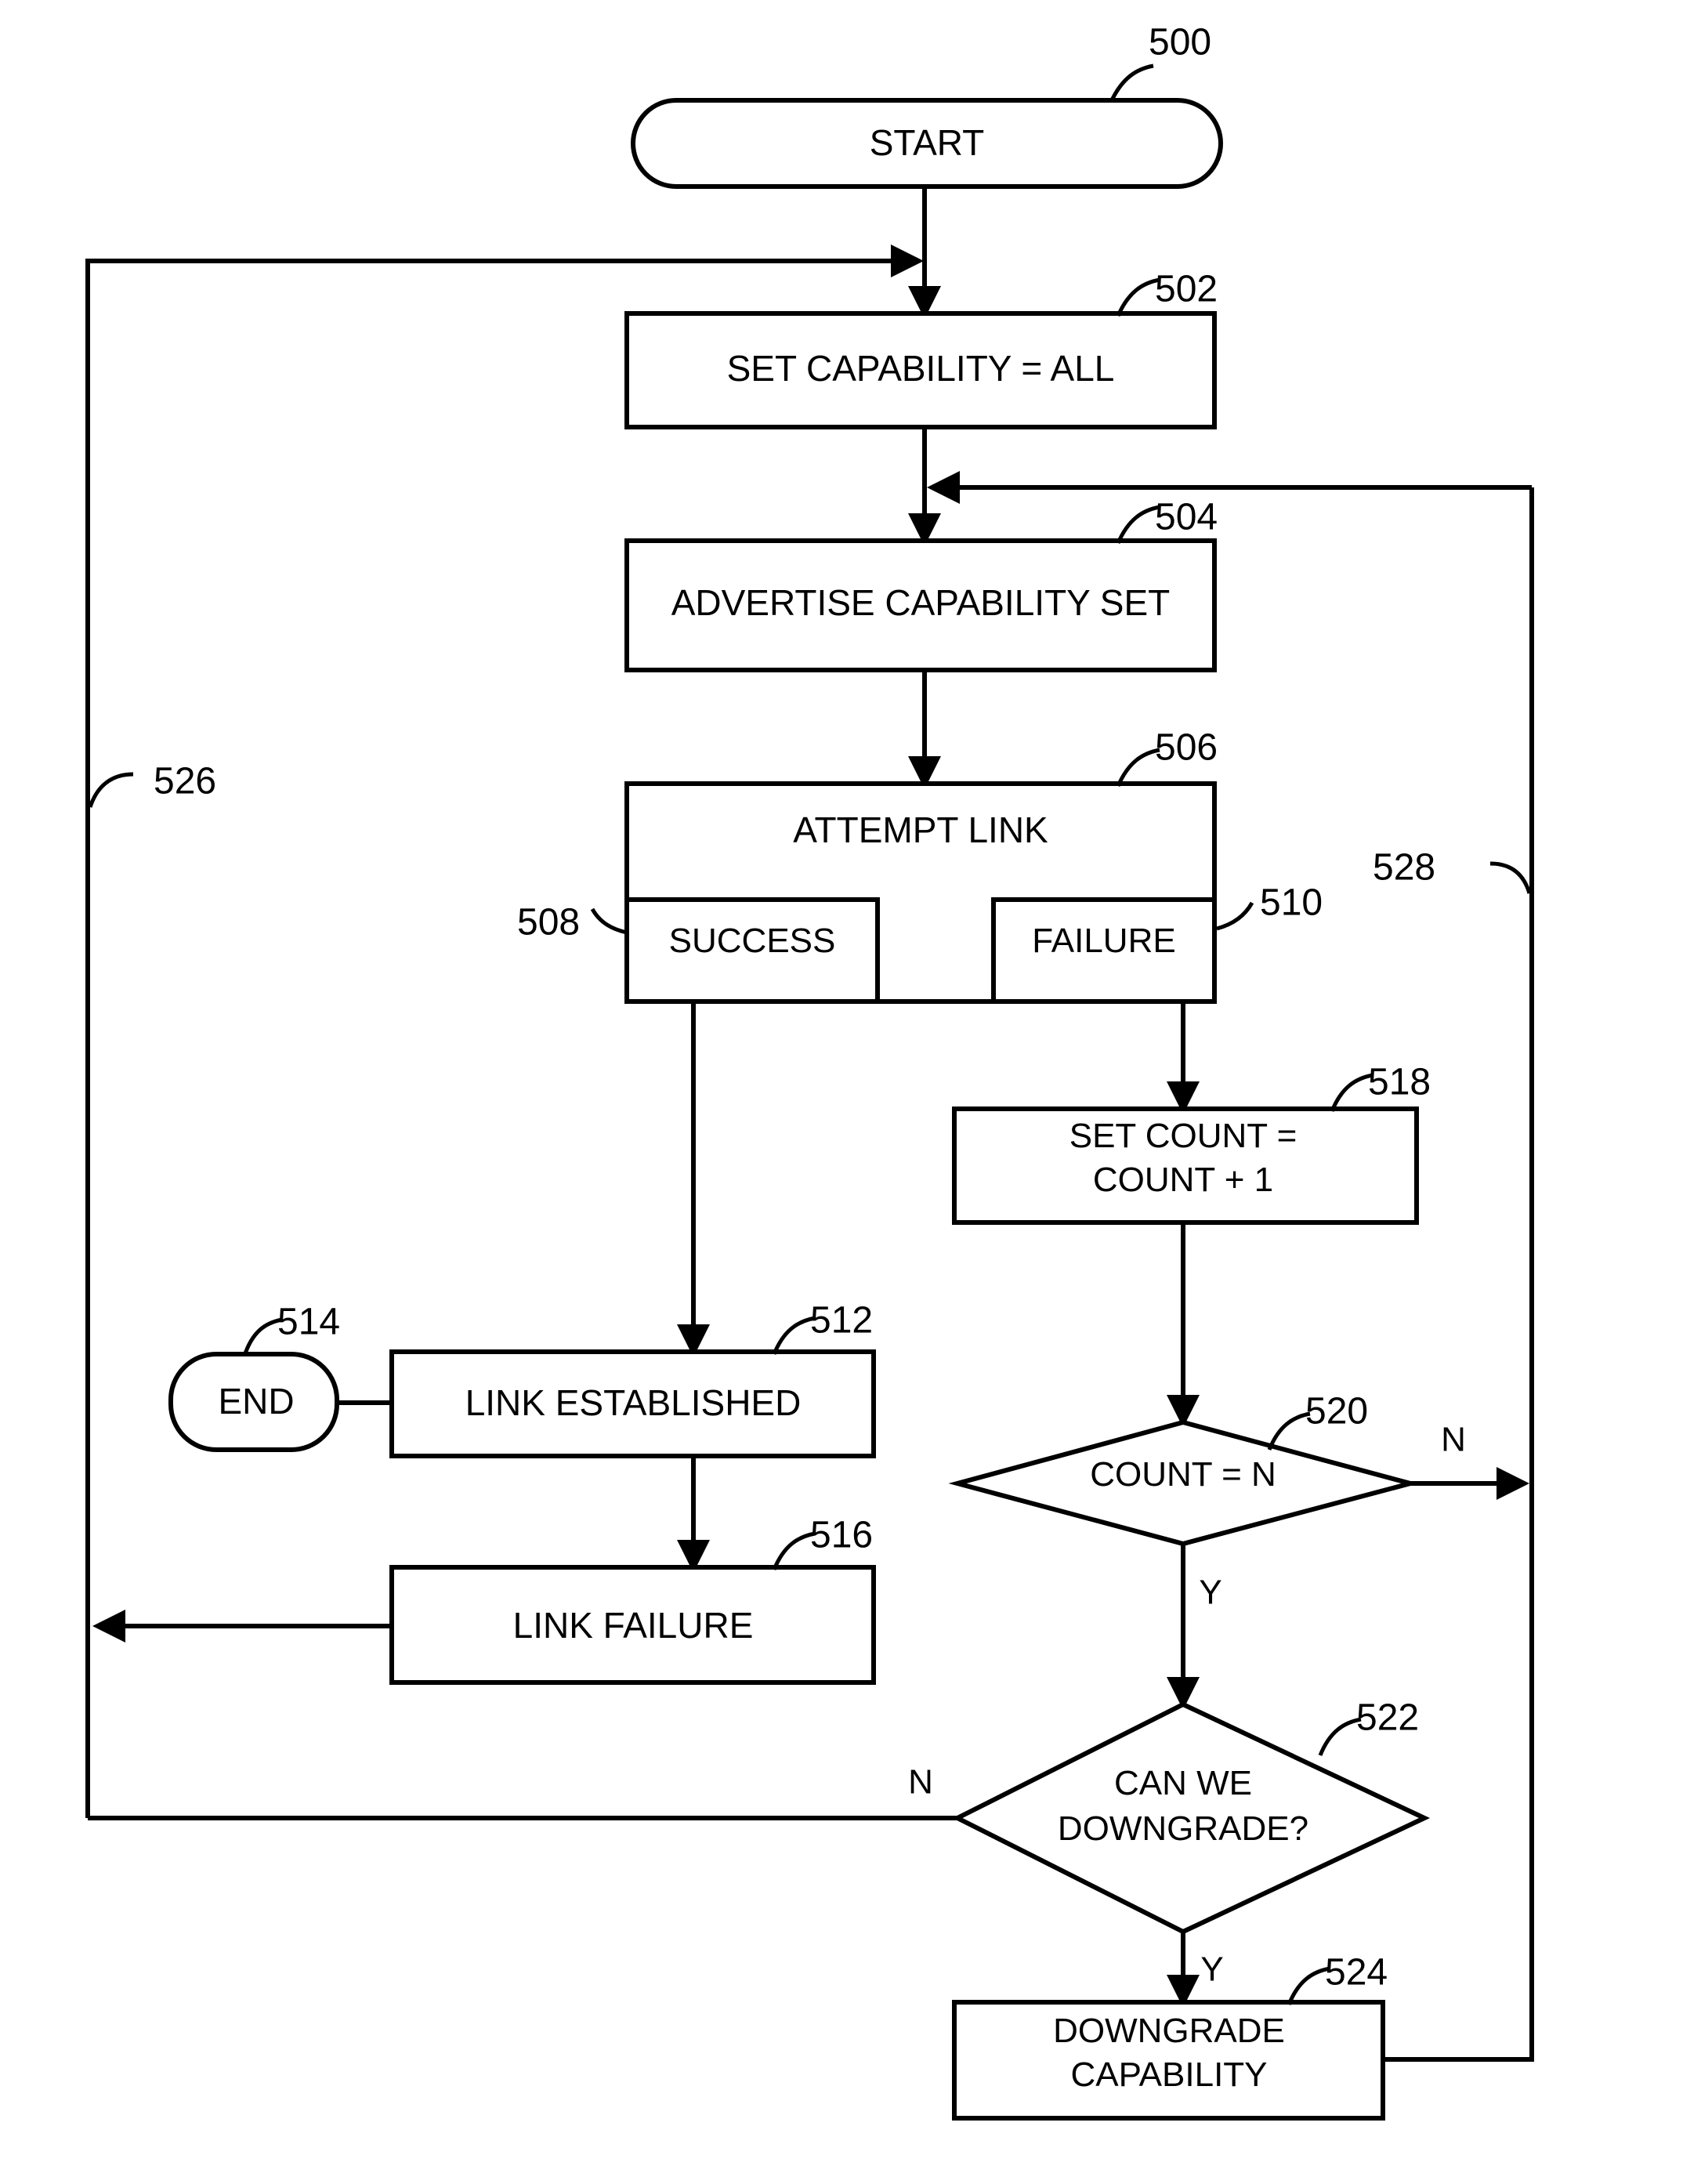  What do you see at coordinates (841, 1321) in the screenshot?
I see `ref-label-512: 512` at bounding box center [841, 1321].